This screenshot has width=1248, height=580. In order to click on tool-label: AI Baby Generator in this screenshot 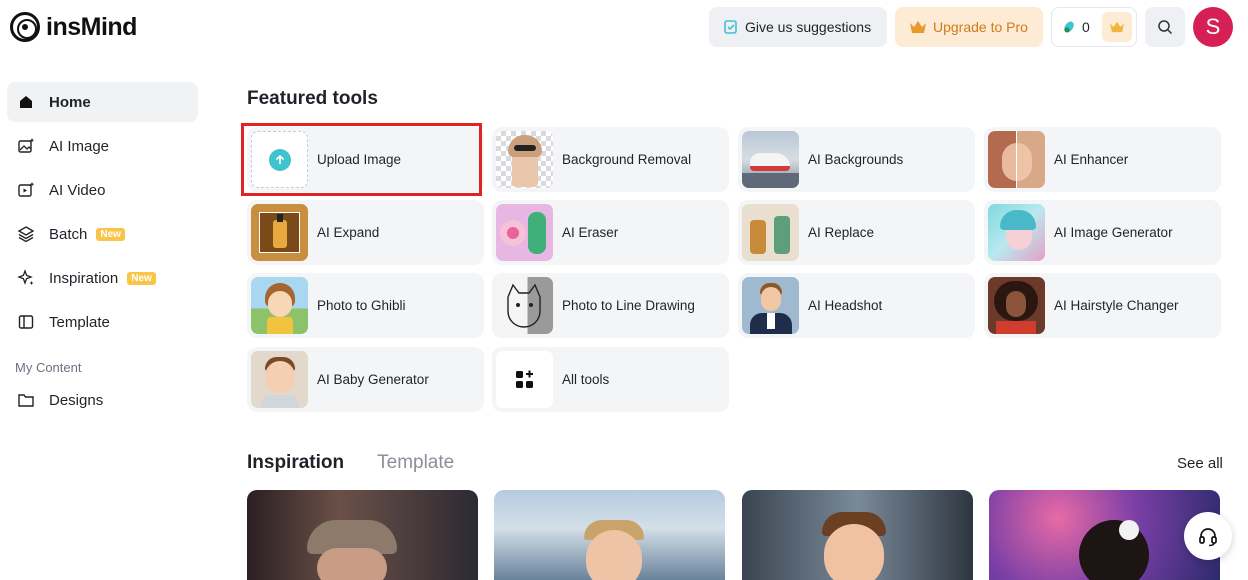, I will do `click(373, 379)`.